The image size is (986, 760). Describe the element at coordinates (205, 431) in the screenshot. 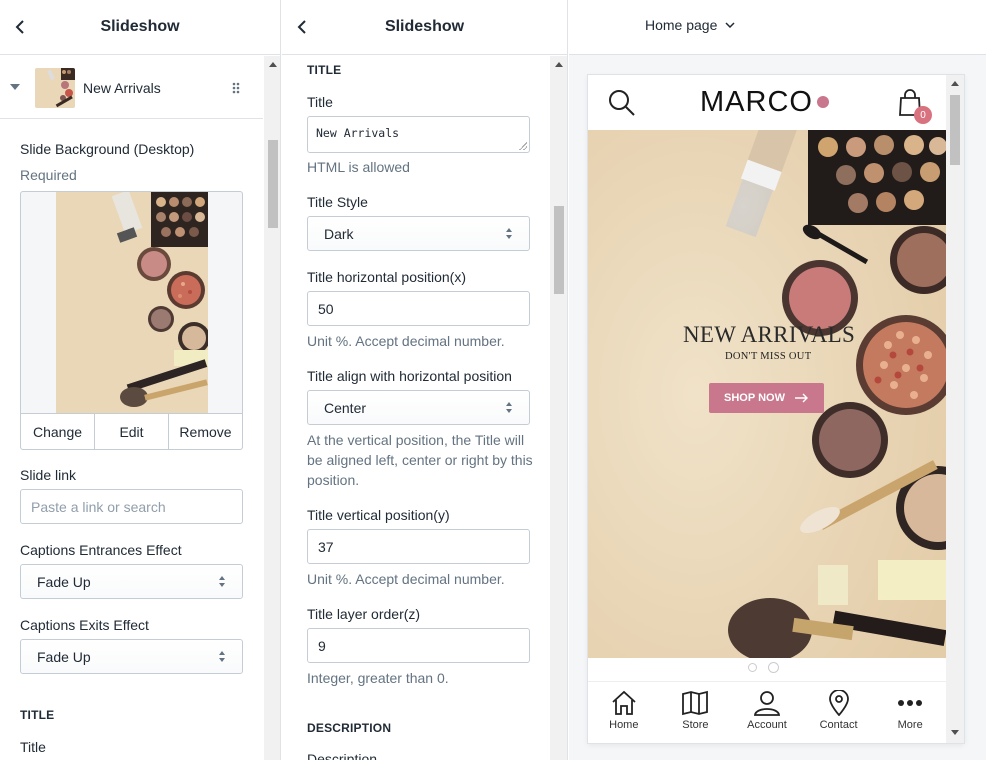

I see `remove-image-button: Remove` at that location.